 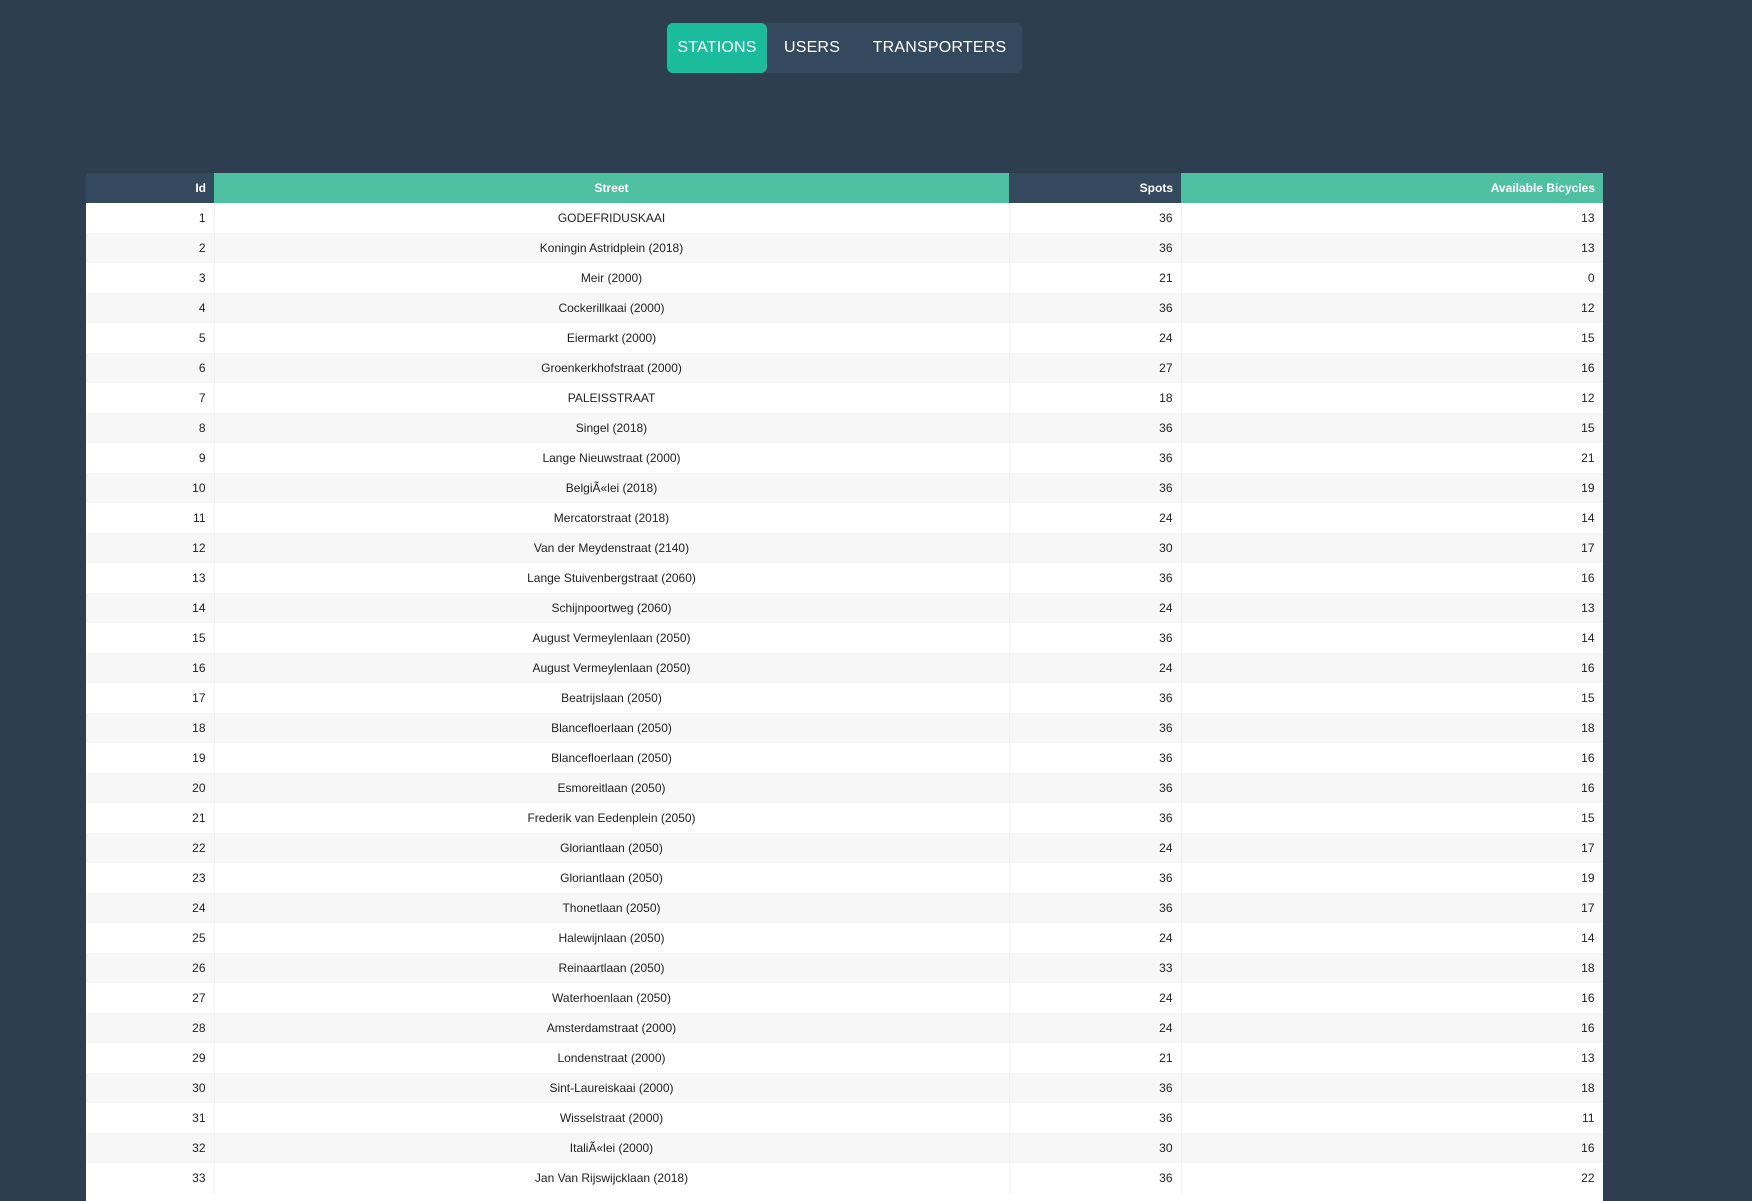 I want to click on tab-users: USERS, so click(x=812, y=48).